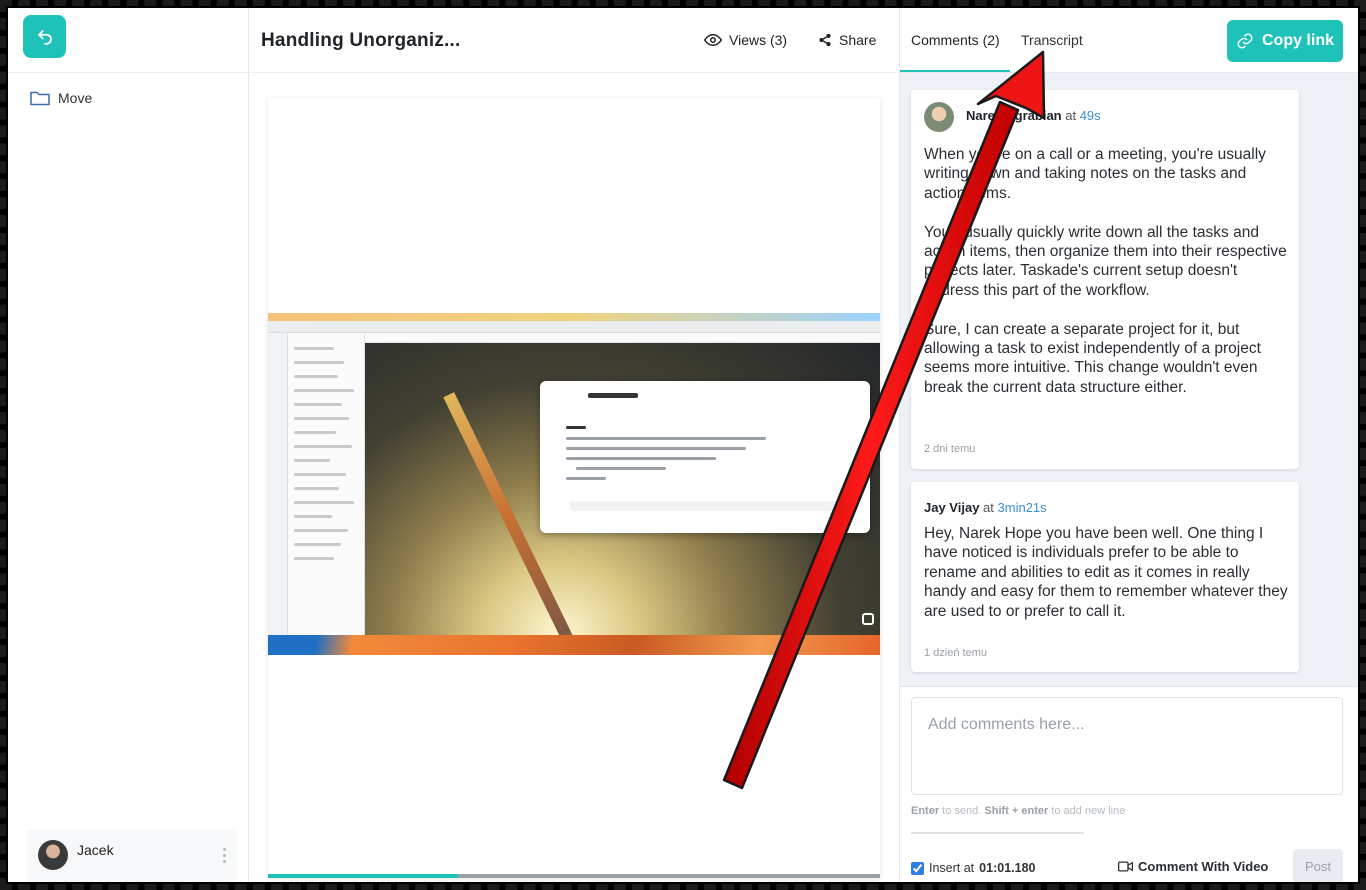 The height and width of the screenshot is (890, 1366). What do you see at coordinates (131, 856) in the screenshot?
I see `user-card: Jacek` at bounding box center [131, 856].